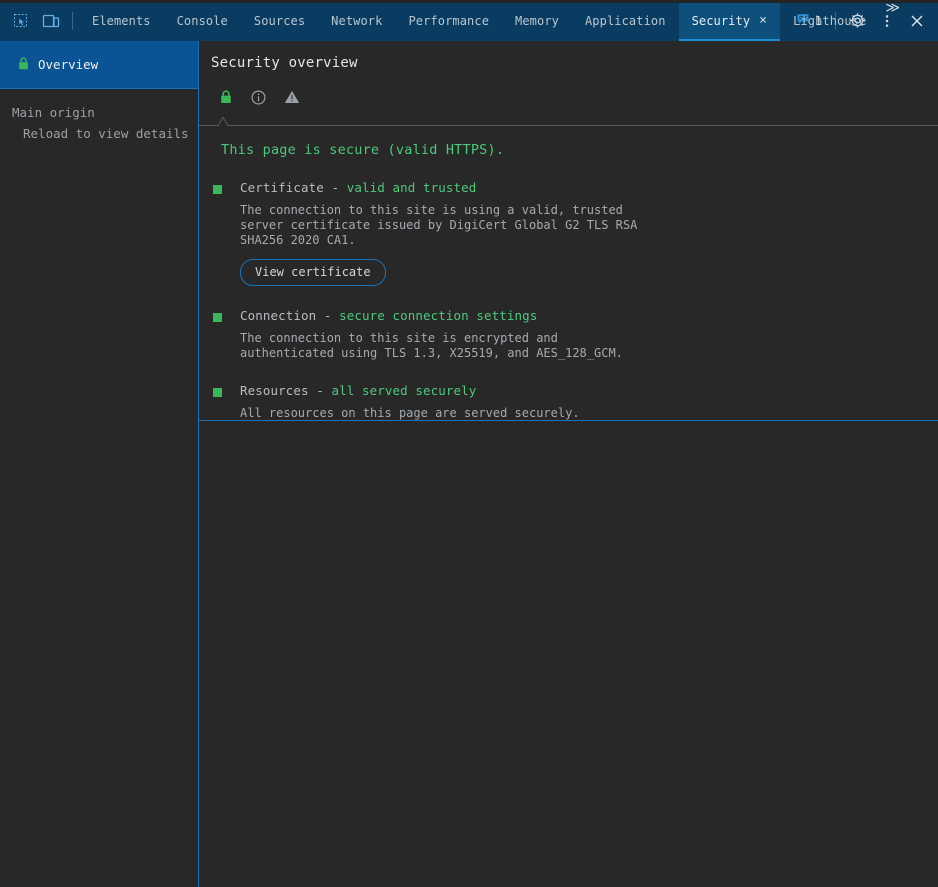  I want to click on divider-line, so click(568, 125).